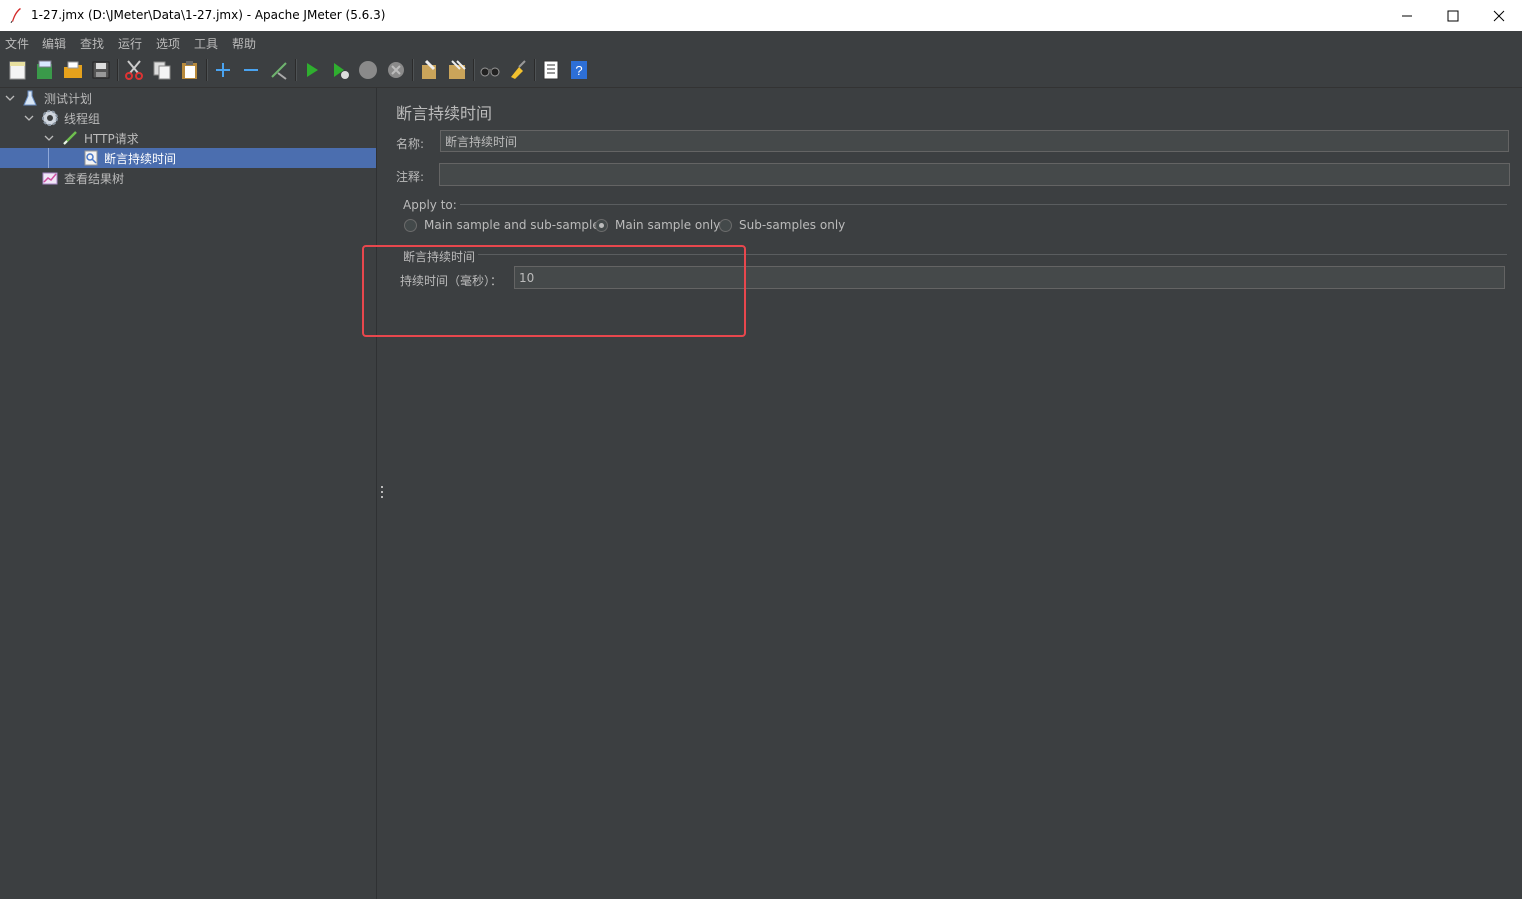  I want to click on jmeter-feather-icon, so click(15, 15).